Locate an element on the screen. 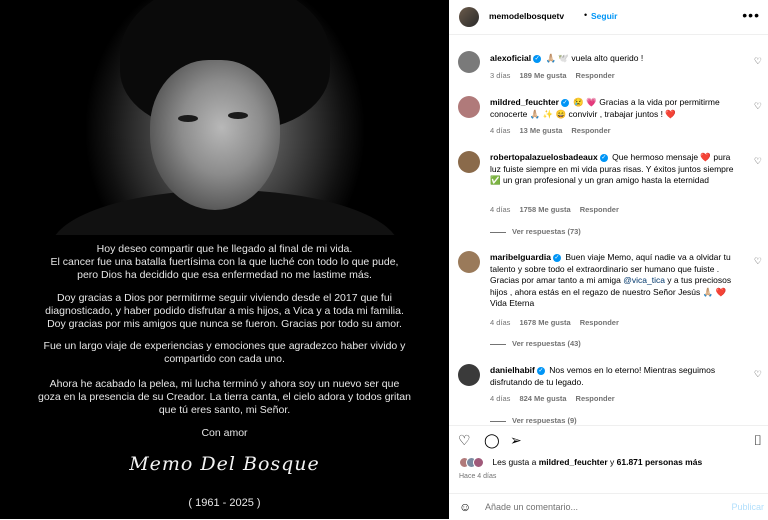 This screenshot has width=768, height=520. life-years: ( 1961 - 2025 ) is located at coordinates (224, 503).